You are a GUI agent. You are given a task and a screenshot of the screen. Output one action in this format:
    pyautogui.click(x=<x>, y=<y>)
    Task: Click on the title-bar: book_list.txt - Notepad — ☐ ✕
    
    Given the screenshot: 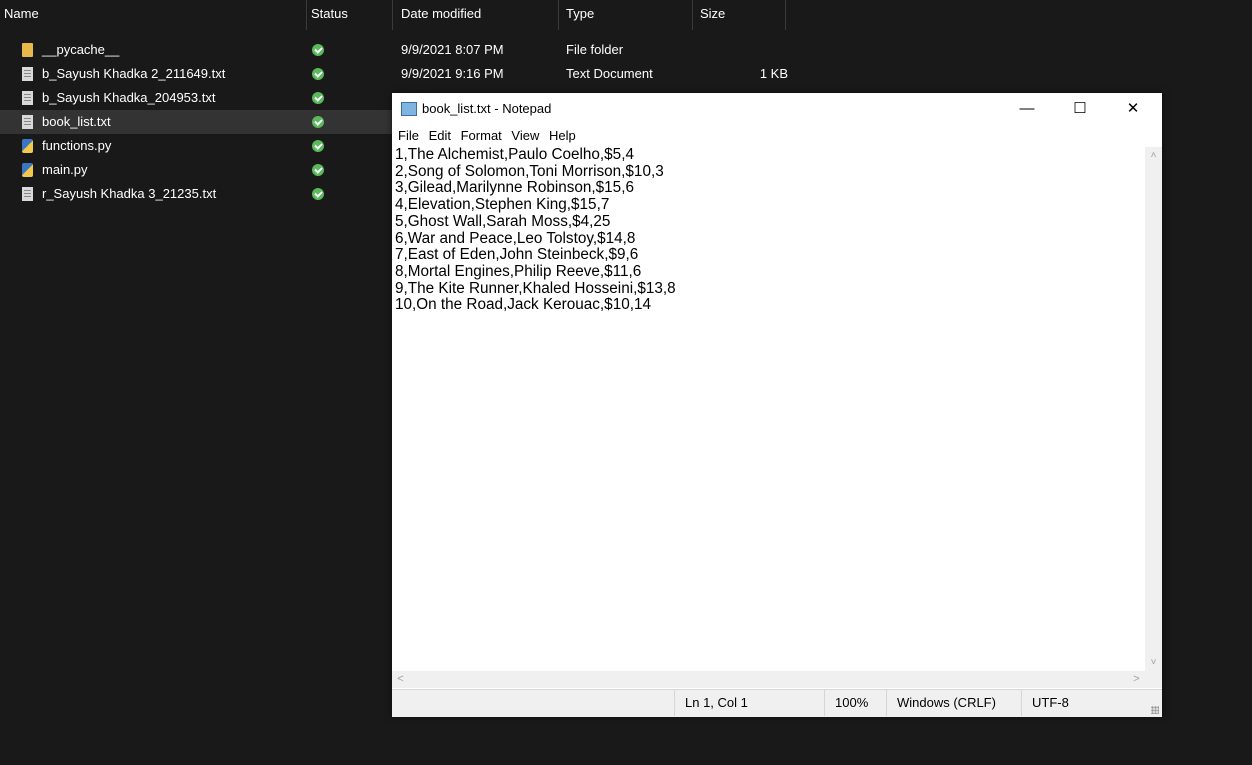 What is the action you would take?
    pyautogui.click(x=777, y=109)
    